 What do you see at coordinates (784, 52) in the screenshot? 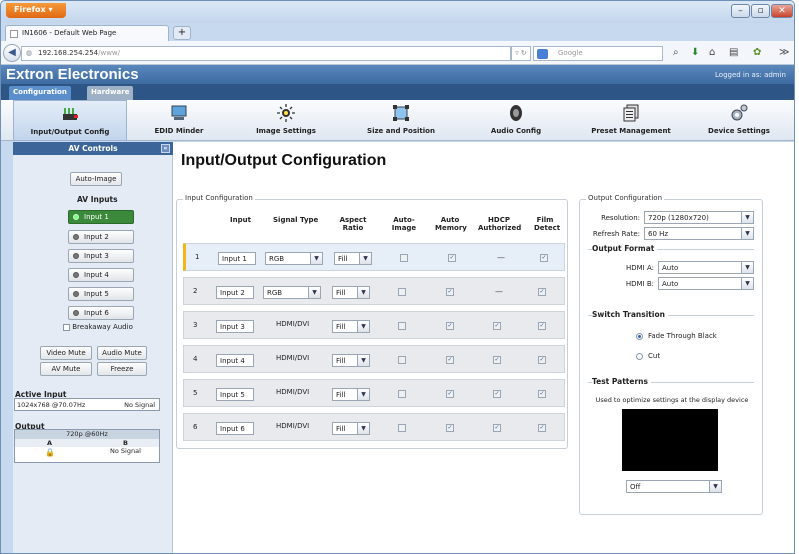
I see `menu-icon: ≫` at bounding box center [784, 52].